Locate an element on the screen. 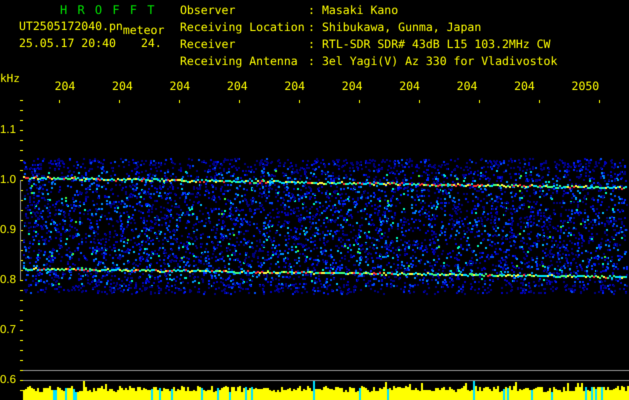  info-value: RTL-SDR SDR# 43dB L15 103.2MHz CW is located at coordinates (437, 45).